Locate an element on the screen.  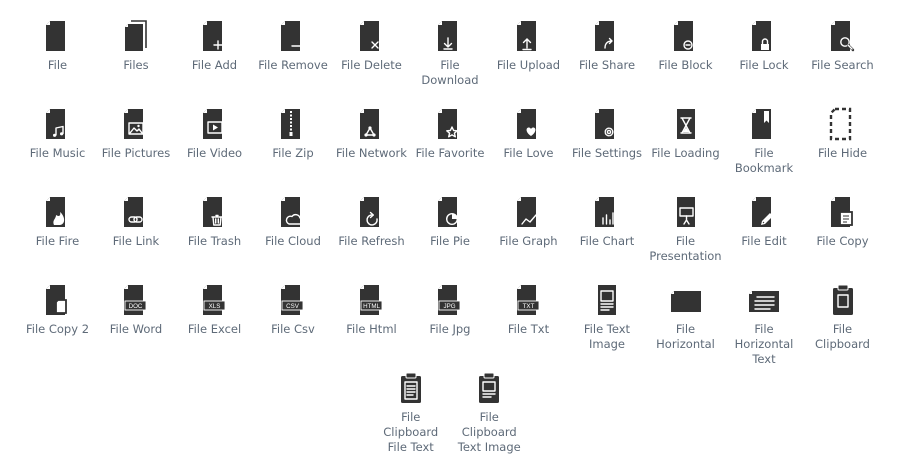
file-settings-item: File Settings is located at coordinates (607, 150).